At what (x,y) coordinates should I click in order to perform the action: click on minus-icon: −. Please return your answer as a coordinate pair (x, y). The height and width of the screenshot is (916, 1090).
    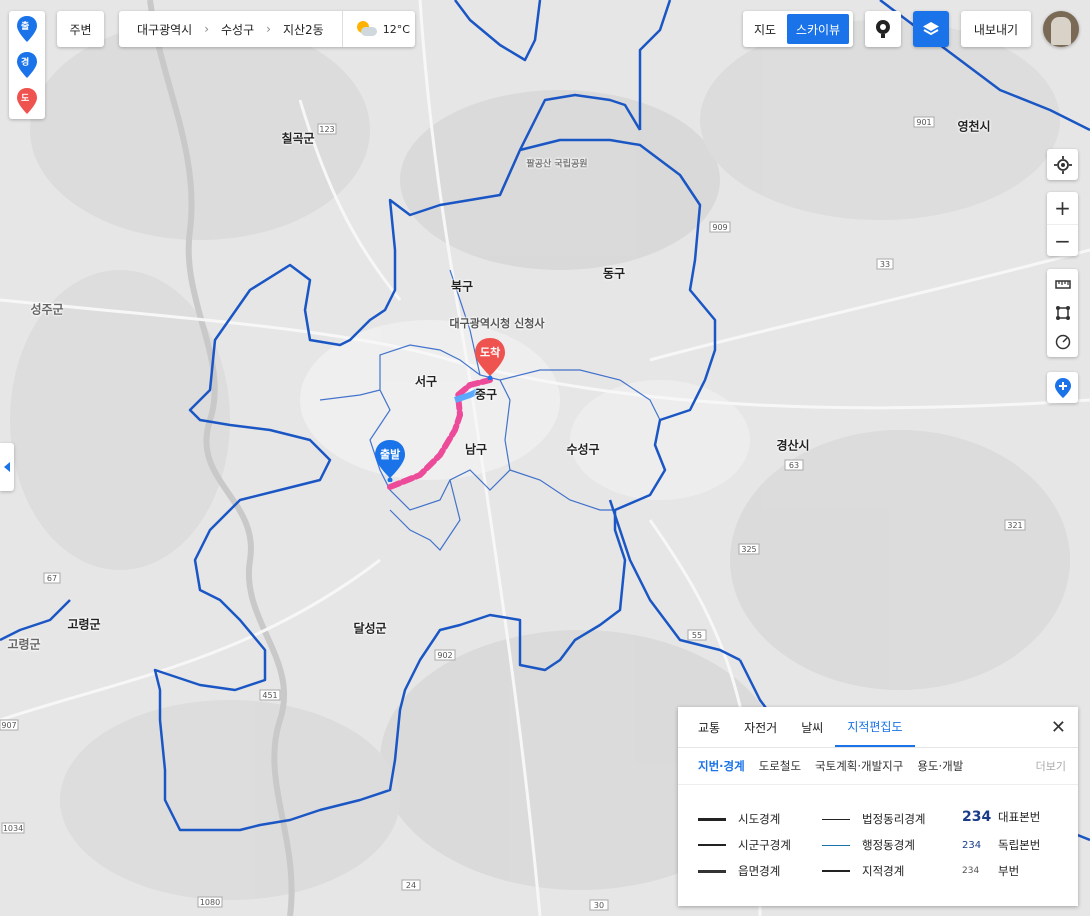
    Looking at the image, I should click on (1062, 240).